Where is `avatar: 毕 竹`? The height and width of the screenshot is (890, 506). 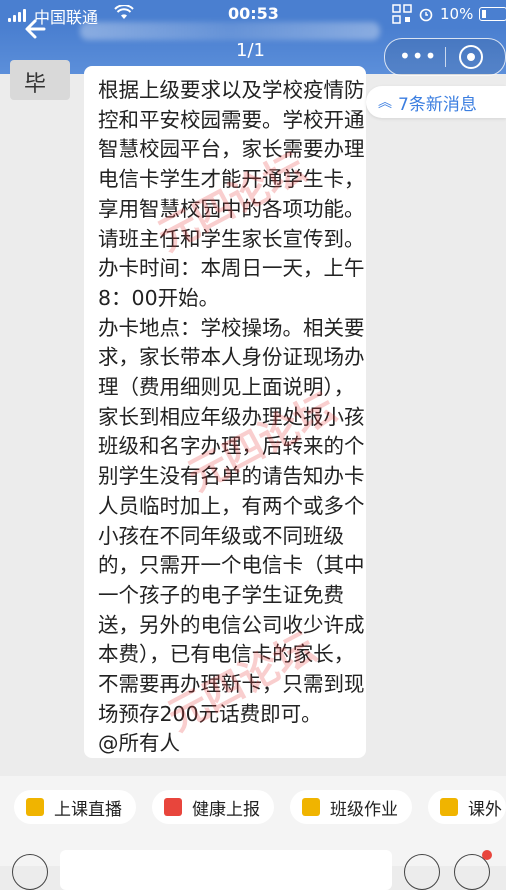 avatar: 毕 竹 is located at coordinates (40, 80).